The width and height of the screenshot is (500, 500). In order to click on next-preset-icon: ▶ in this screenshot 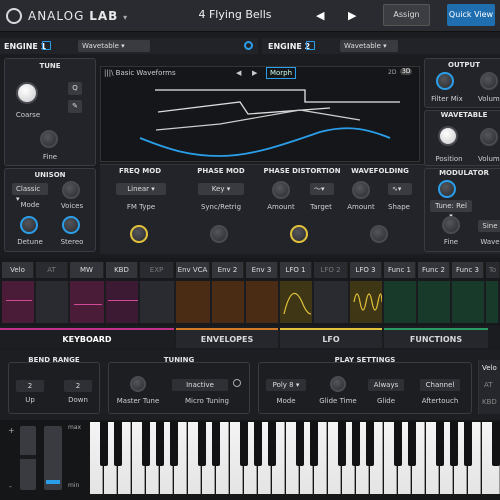, I will do `click(352, 15)`.